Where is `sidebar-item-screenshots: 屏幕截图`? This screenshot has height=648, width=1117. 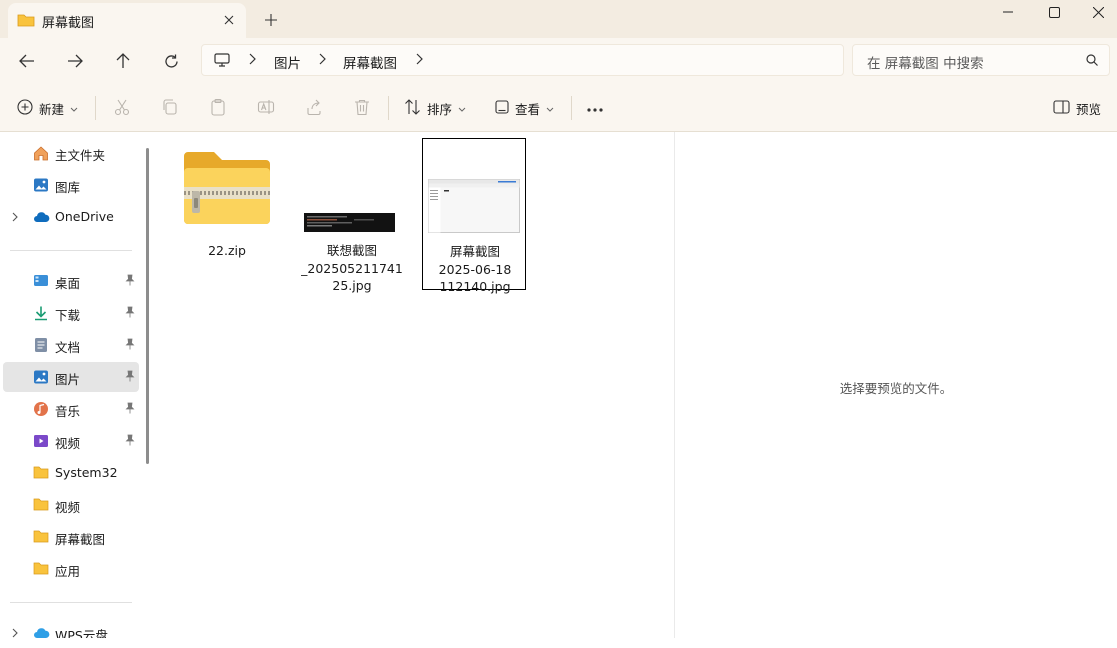
sidebar-item-screenshots: 屏幕截图 is located at coordinates (71, 537).